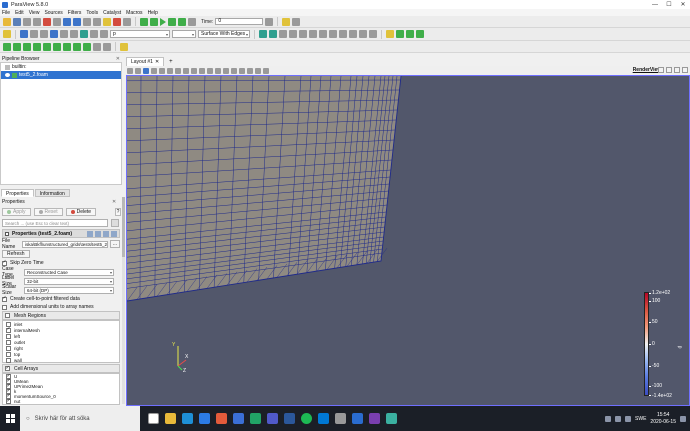 This screenshot has width=690, height=431. Describe the element at coordinates (186, 70) in the screenshot. I see `select-points-through-icon` at that location.